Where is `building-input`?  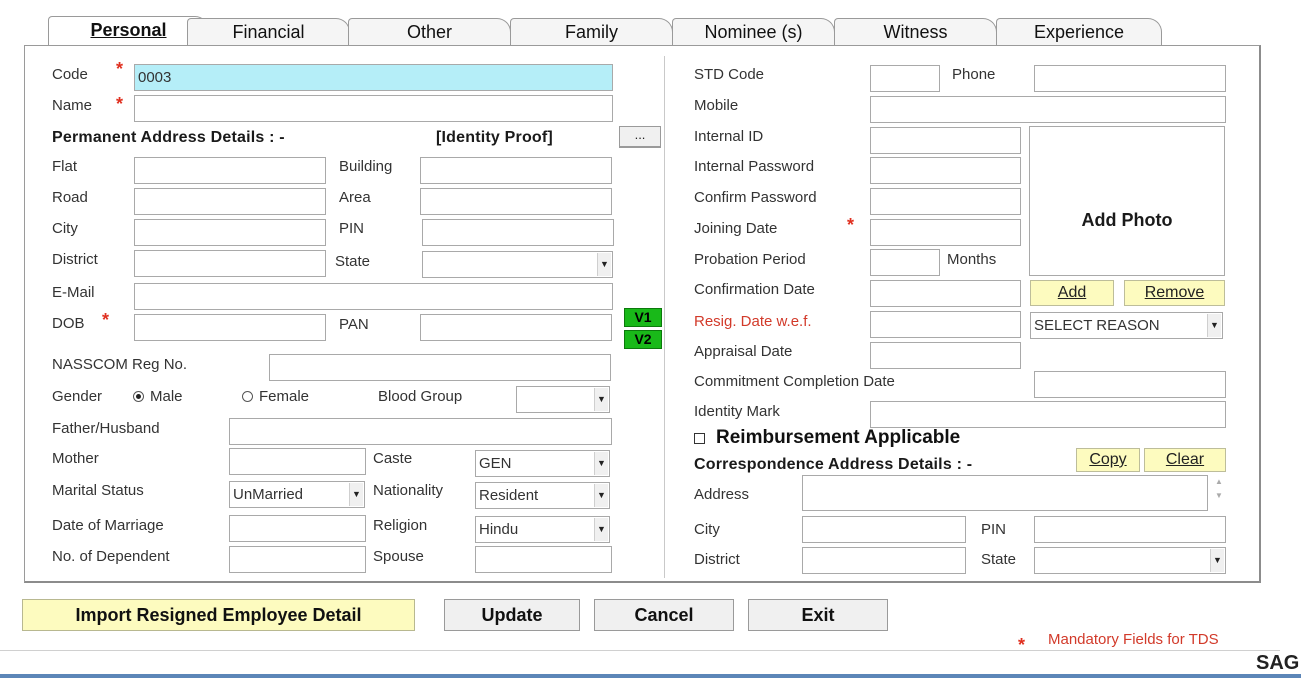
building-input is located at coordinates (516, 170).